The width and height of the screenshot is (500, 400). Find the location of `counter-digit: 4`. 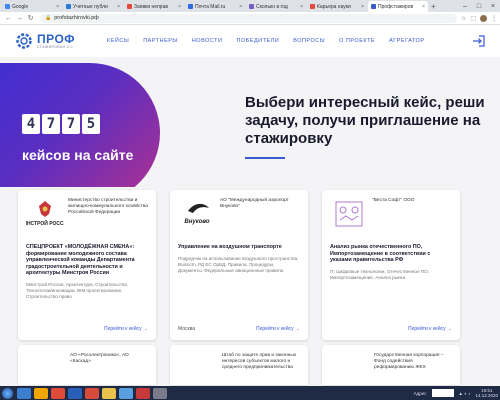

counter-digit: 4 is located at coordinates (31, 124).